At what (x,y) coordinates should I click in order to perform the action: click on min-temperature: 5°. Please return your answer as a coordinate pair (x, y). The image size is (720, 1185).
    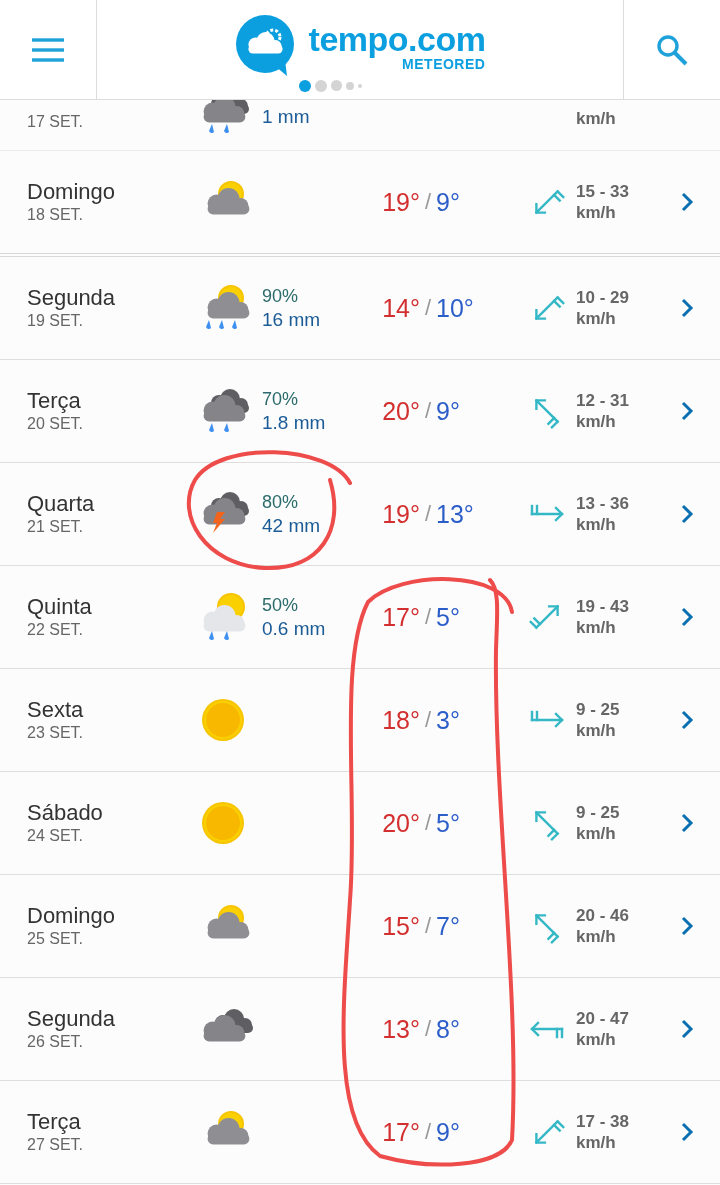
    Looking at the image, I should click on (448, 823).